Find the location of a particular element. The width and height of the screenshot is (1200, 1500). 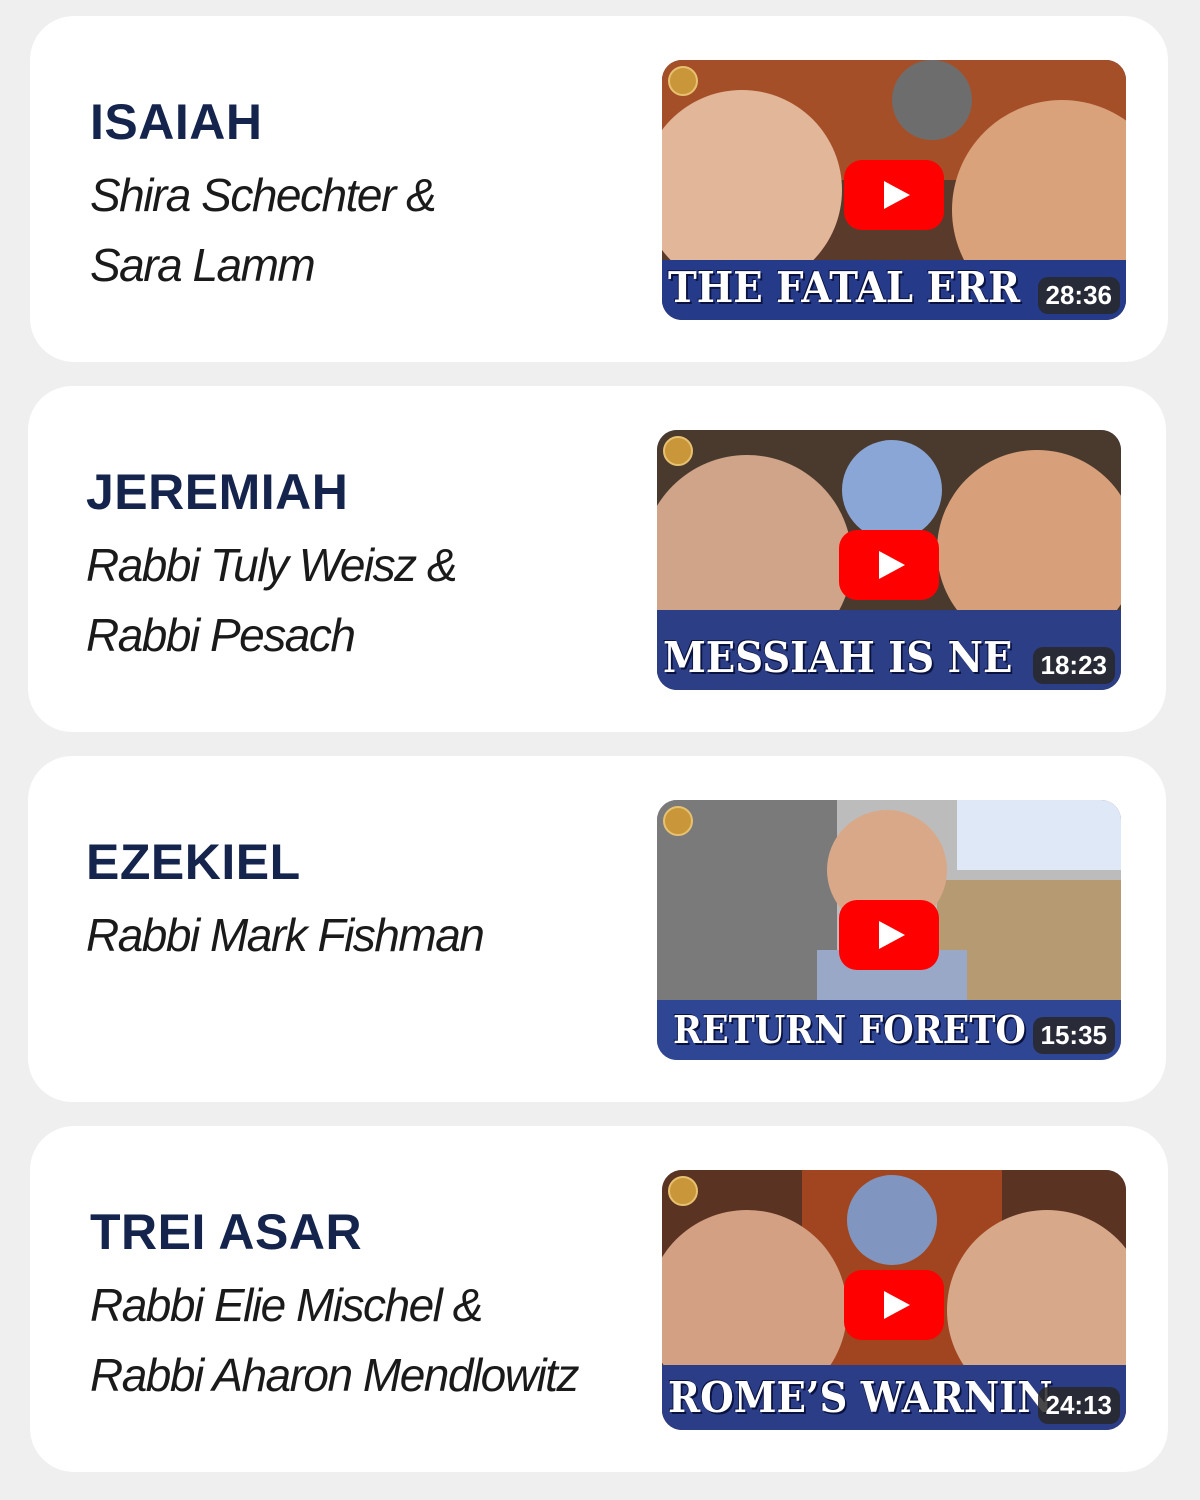

author-line: Rabbi Pesach is located at coordinates (221, 635).